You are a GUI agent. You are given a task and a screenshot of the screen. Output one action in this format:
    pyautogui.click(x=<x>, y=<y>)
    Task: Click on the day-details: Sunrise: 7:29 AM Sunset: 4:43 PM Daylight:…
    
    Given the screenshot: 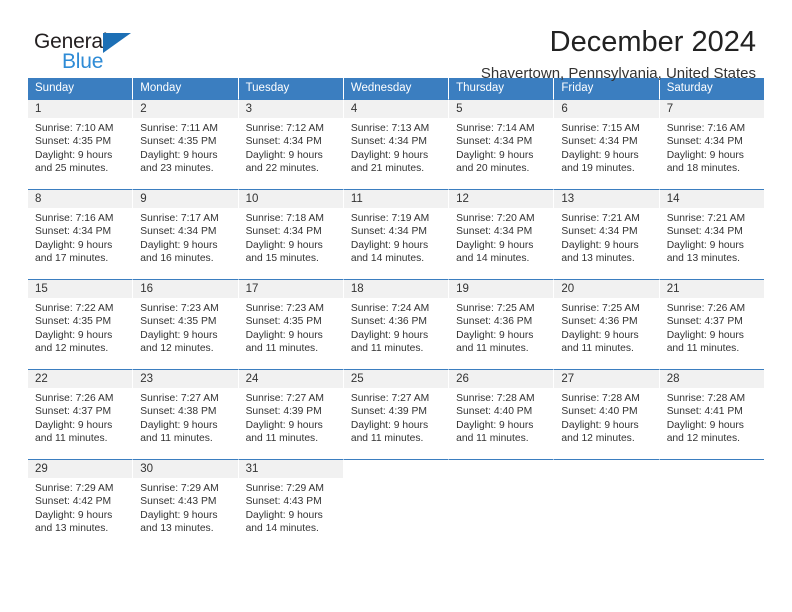 What is the action you would take?
    pyautogui.click(x=185, y=507)
    